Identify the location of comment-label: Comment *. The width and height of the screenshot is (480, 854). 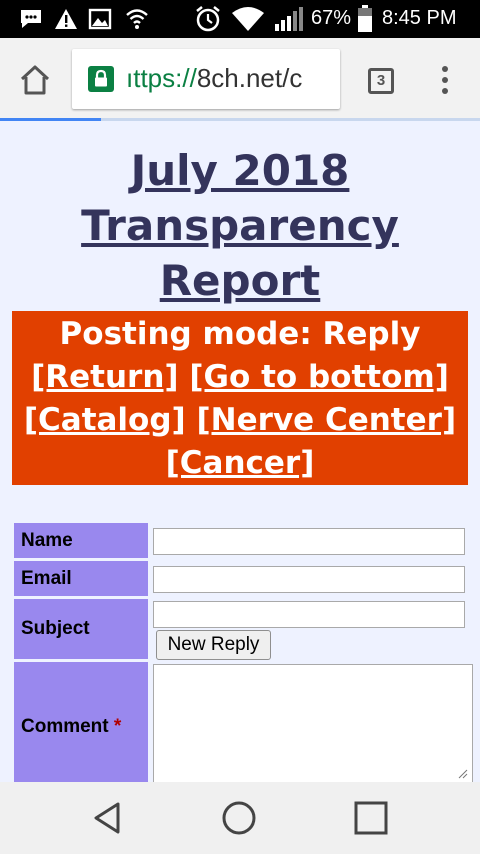
(81, 722).